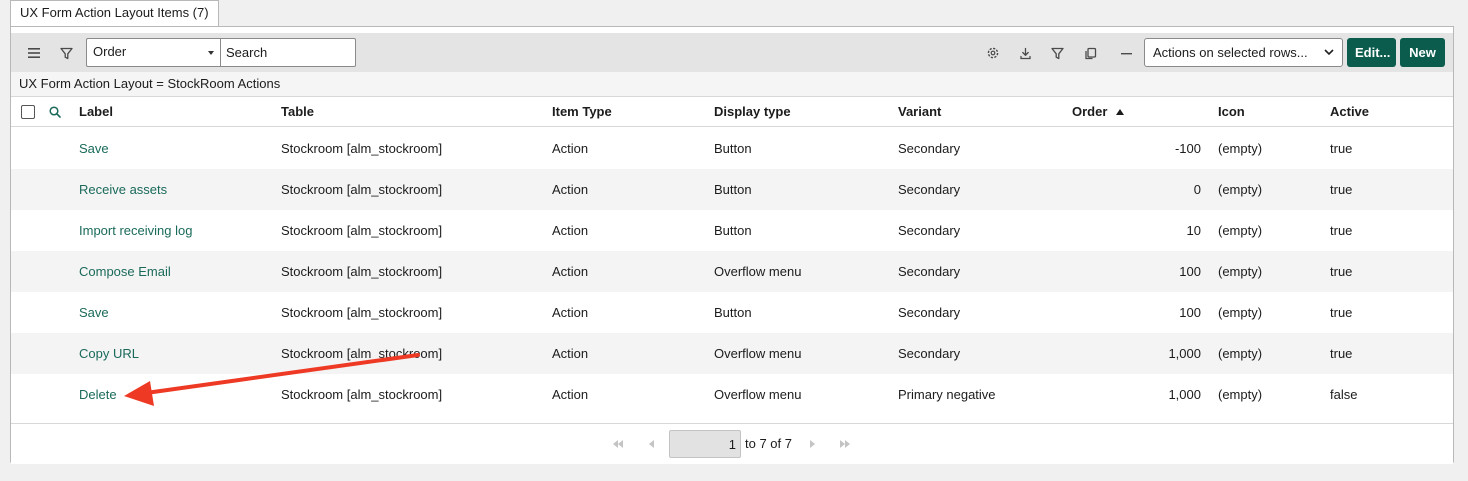  I want to click on gear-icon, so click(993, 53).